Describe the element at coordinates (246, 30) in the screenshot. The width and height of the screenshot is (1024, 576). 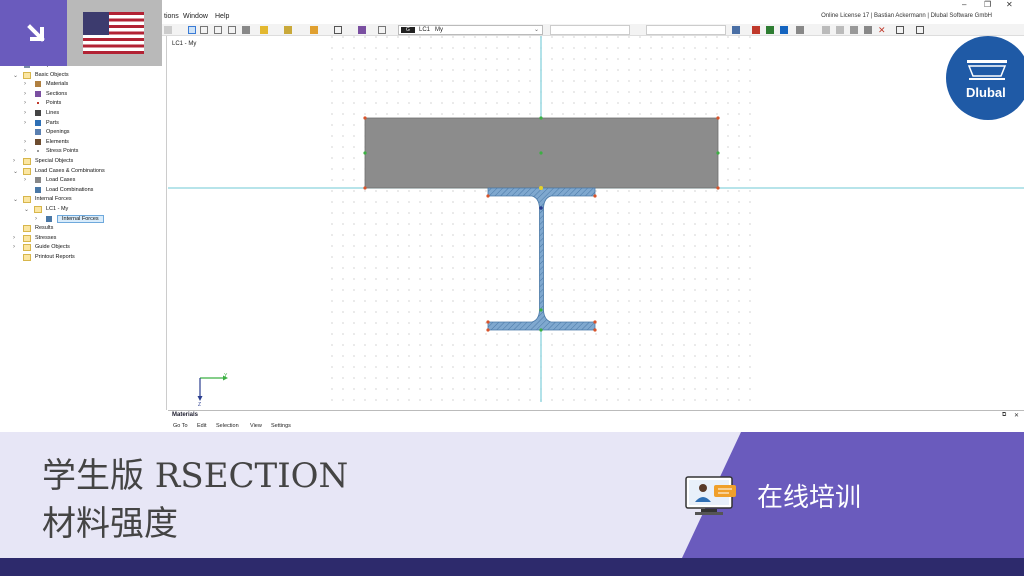
I see `print-icon` at that location.